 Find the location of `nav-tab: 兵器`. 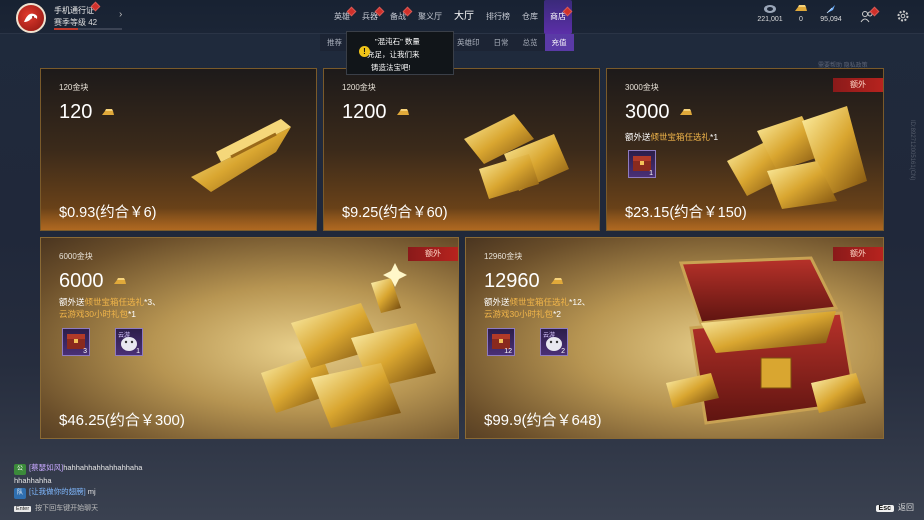

nav-tab: 兵器 is located at coordinates (370, 17).